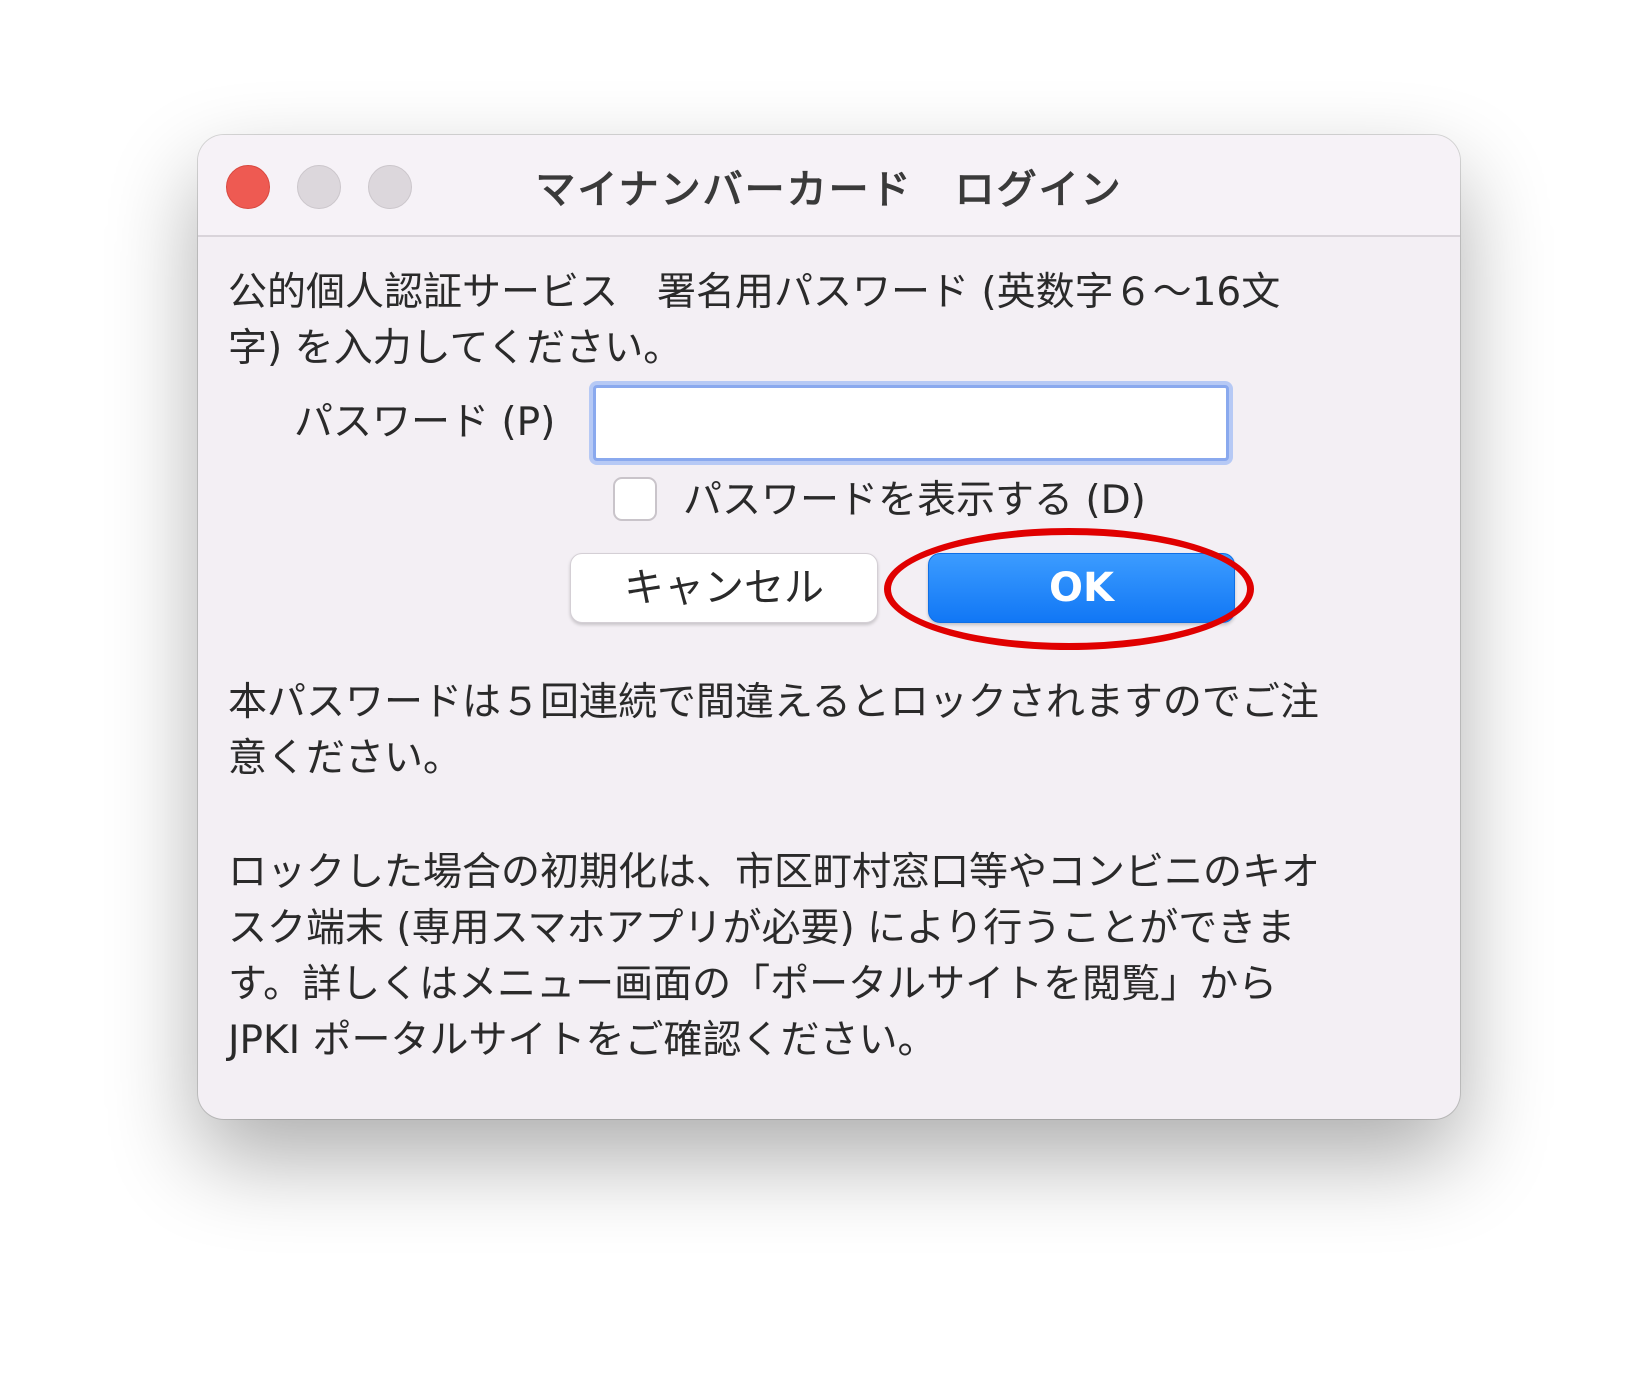 The height and width of the screenshot is (1375, 1650). I want to click on password-label: パスワード (P), so click(425, 422).